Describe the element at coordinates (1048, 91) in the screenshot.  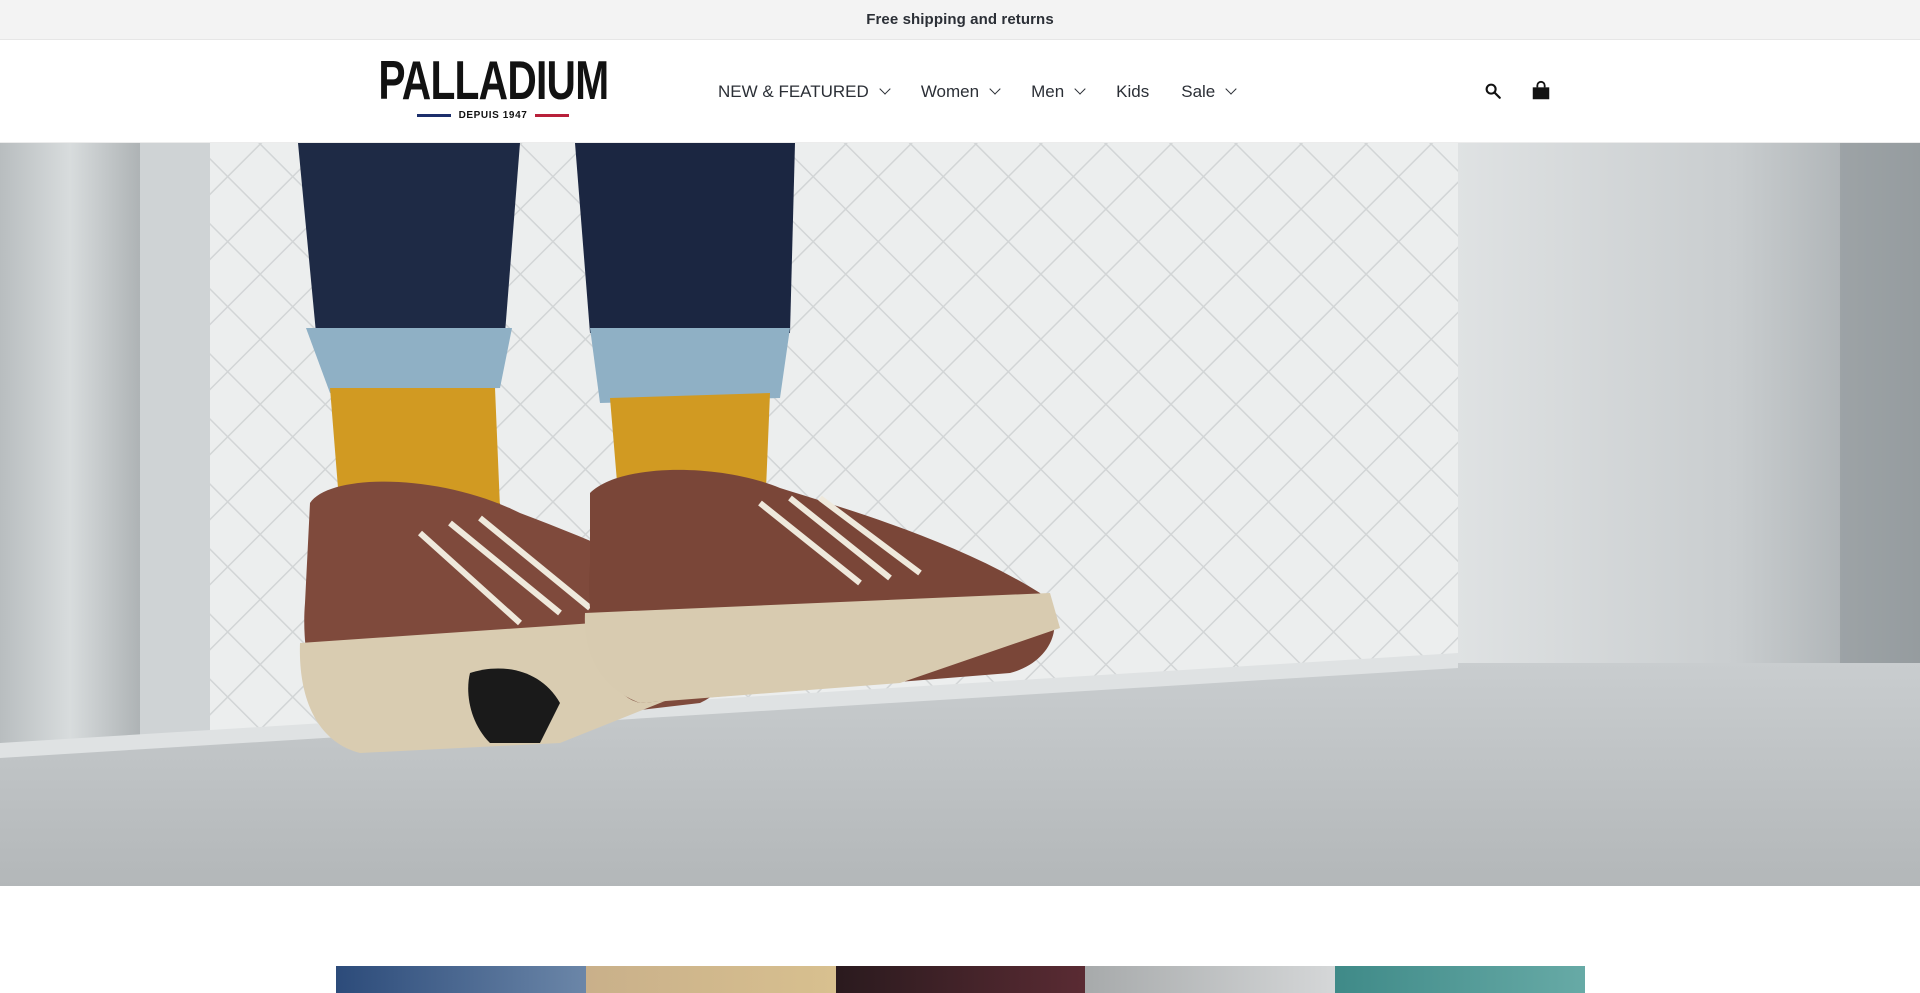
I see `nav-item-label: Men` at that location.